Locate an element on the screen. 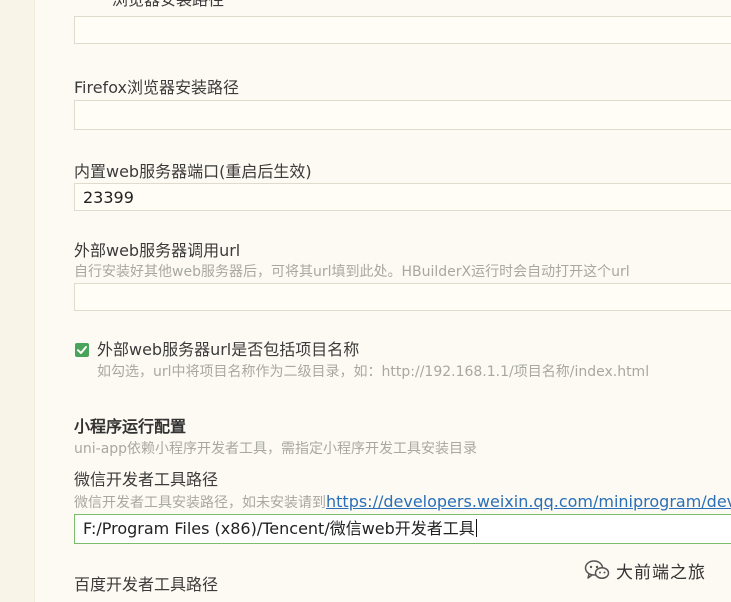 The height and width of the screenshot is (602, 731). watermark: 大前端之旅 is located at coordinates (645, 570).